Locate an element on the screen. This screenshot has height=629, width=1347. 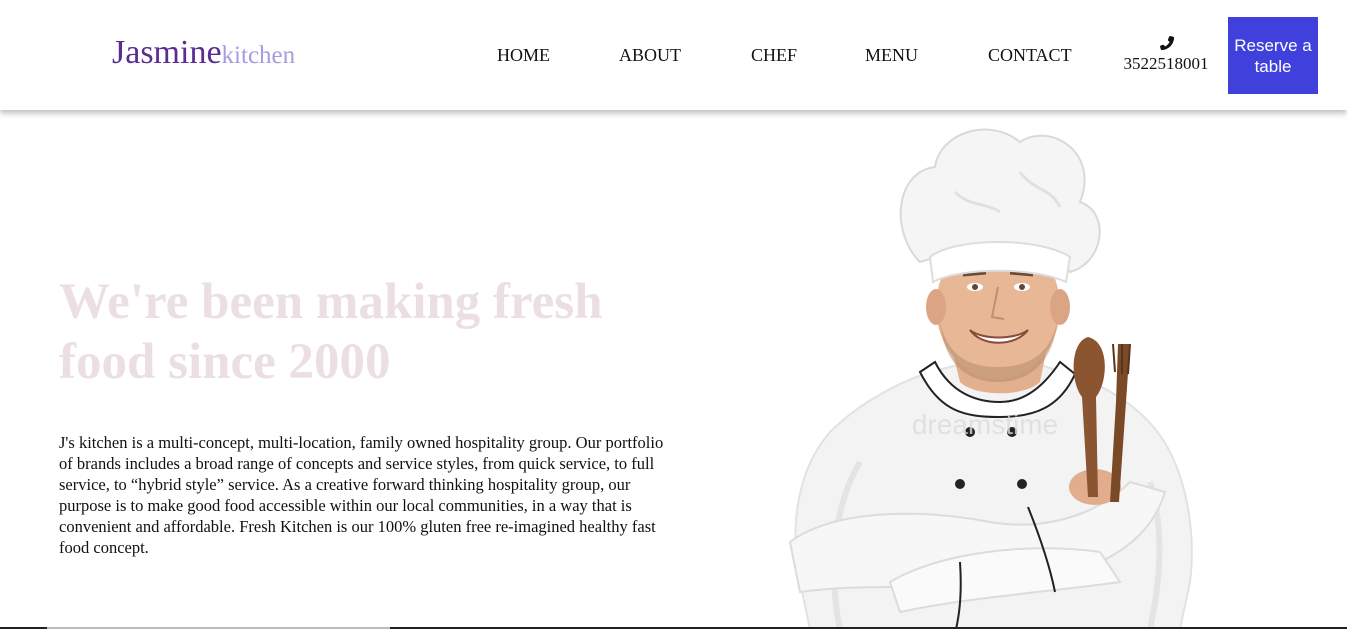
brand-name-sub: kitchen is located at coordinates (258, 55).